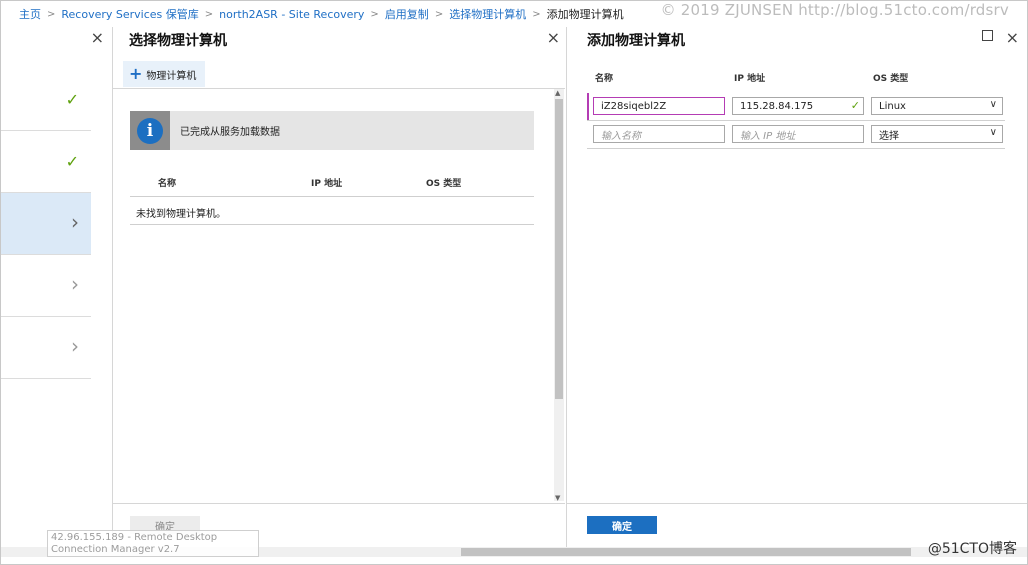  I want to click on name-input-empty: 输入名称, so click(659, 134).